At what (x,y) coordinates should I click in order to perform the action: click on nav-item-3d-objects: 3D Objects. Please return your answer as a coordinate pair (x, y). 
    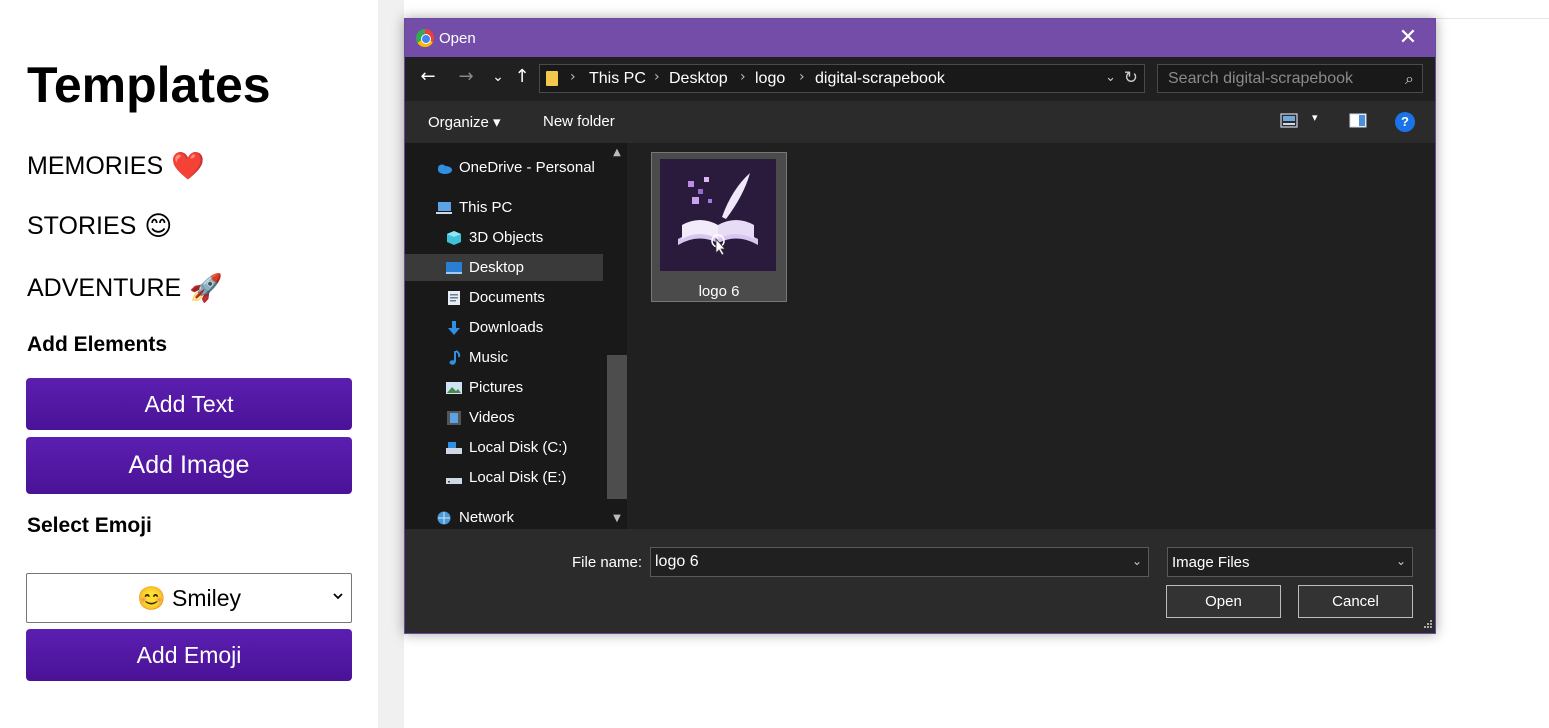
    Looking at the image, I should click on (526, 237).